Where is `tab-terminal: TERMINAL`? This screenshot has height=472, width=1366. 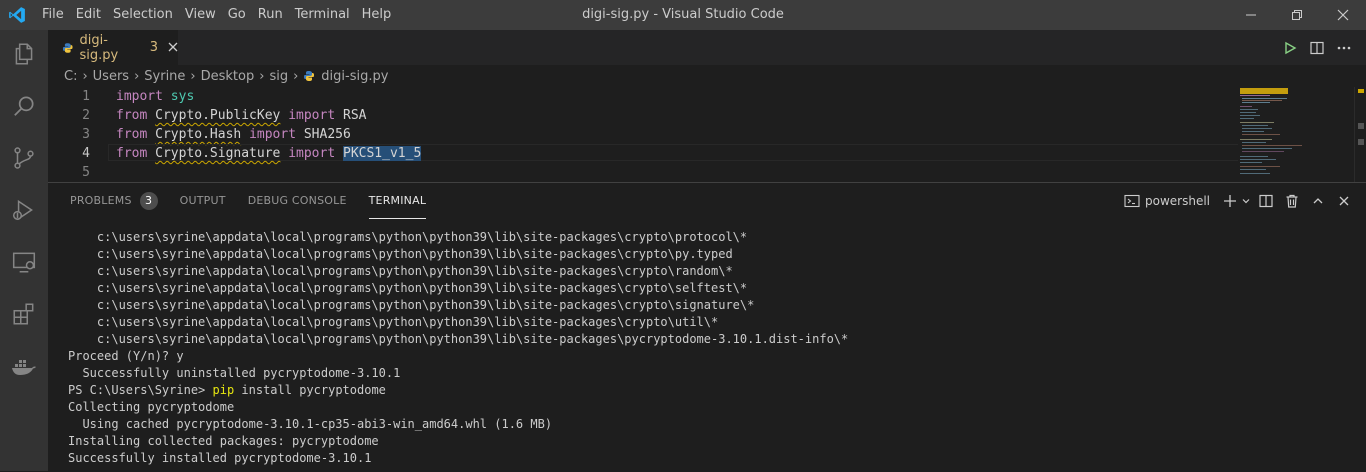
tab-terminal: TERMINAL is located at coordinates (397, 201).